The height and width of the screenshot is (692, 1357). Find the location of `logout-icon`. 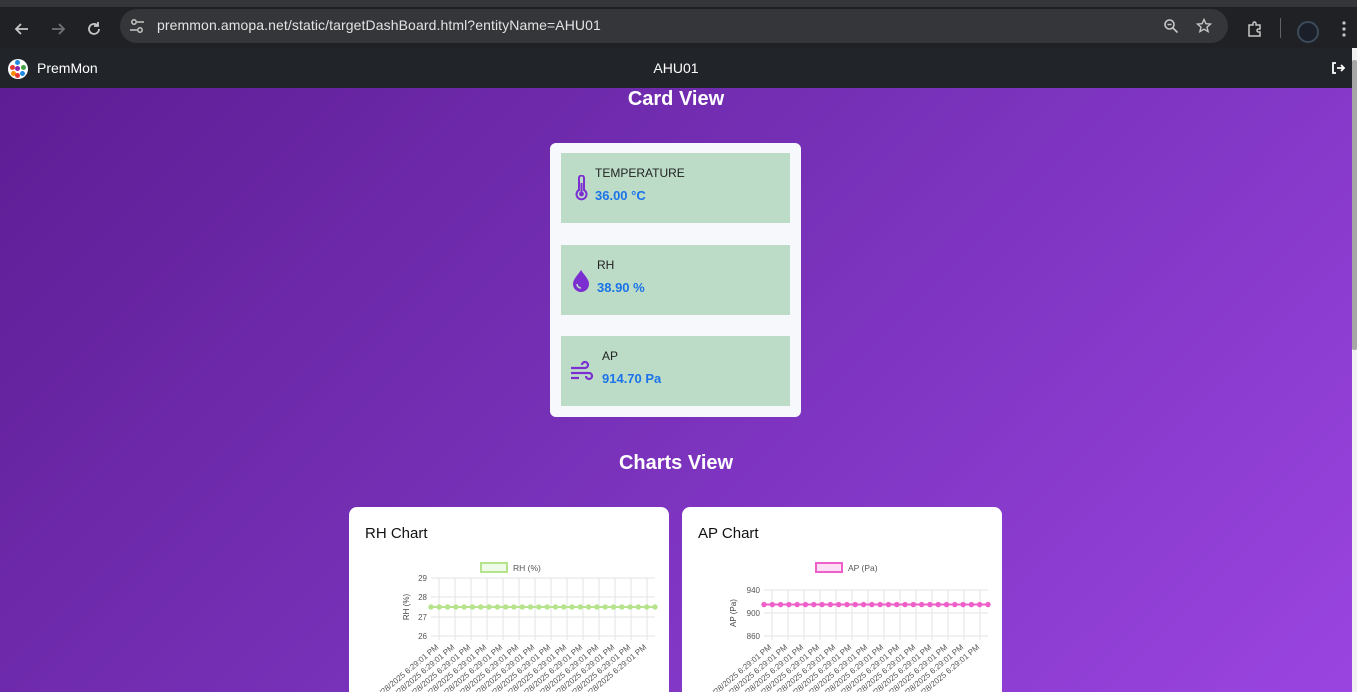

logout-icon is located at coordinates (1338, 68).